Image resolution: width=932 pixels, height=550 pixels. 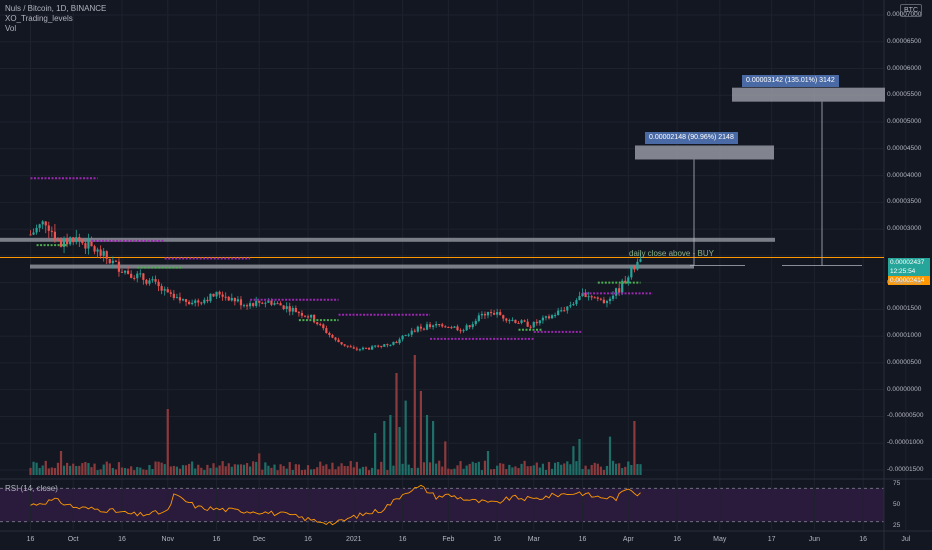 I want to click on indicator-vol-label: Vol, so click(x=10, y=29).